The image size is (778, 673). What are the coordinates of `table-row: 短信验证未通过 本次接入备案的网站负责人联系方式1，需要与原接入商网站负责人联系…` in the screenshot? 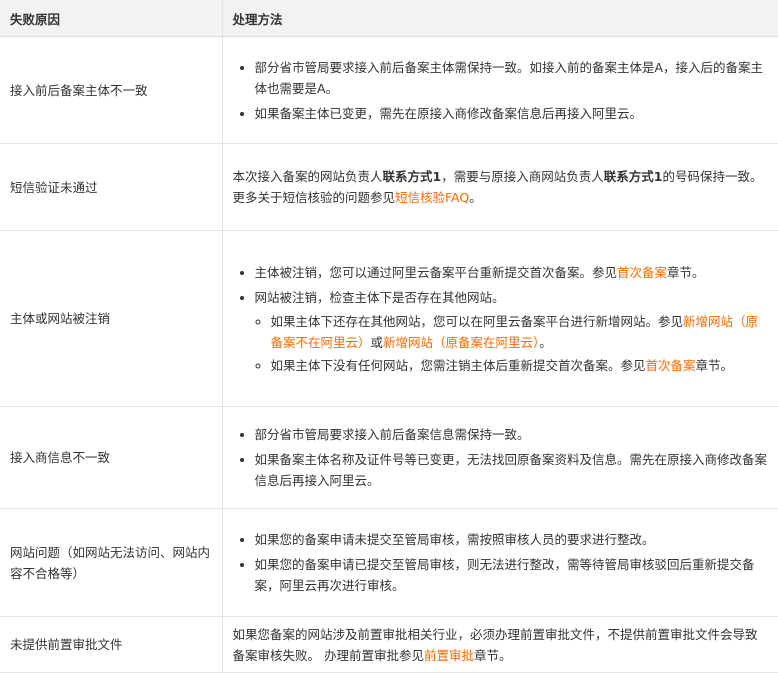 It's located at (389, 187).